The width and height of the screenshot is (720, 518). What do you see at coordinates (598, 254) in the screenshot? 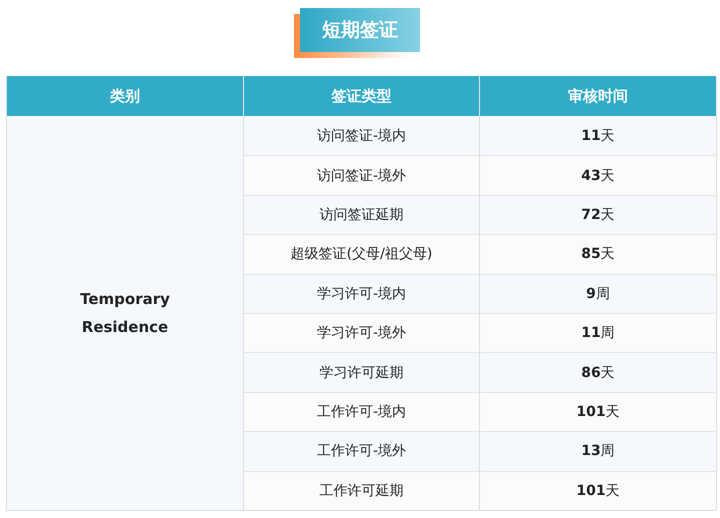
I see `table-cell: 85天` at bounding box center [598, 254].